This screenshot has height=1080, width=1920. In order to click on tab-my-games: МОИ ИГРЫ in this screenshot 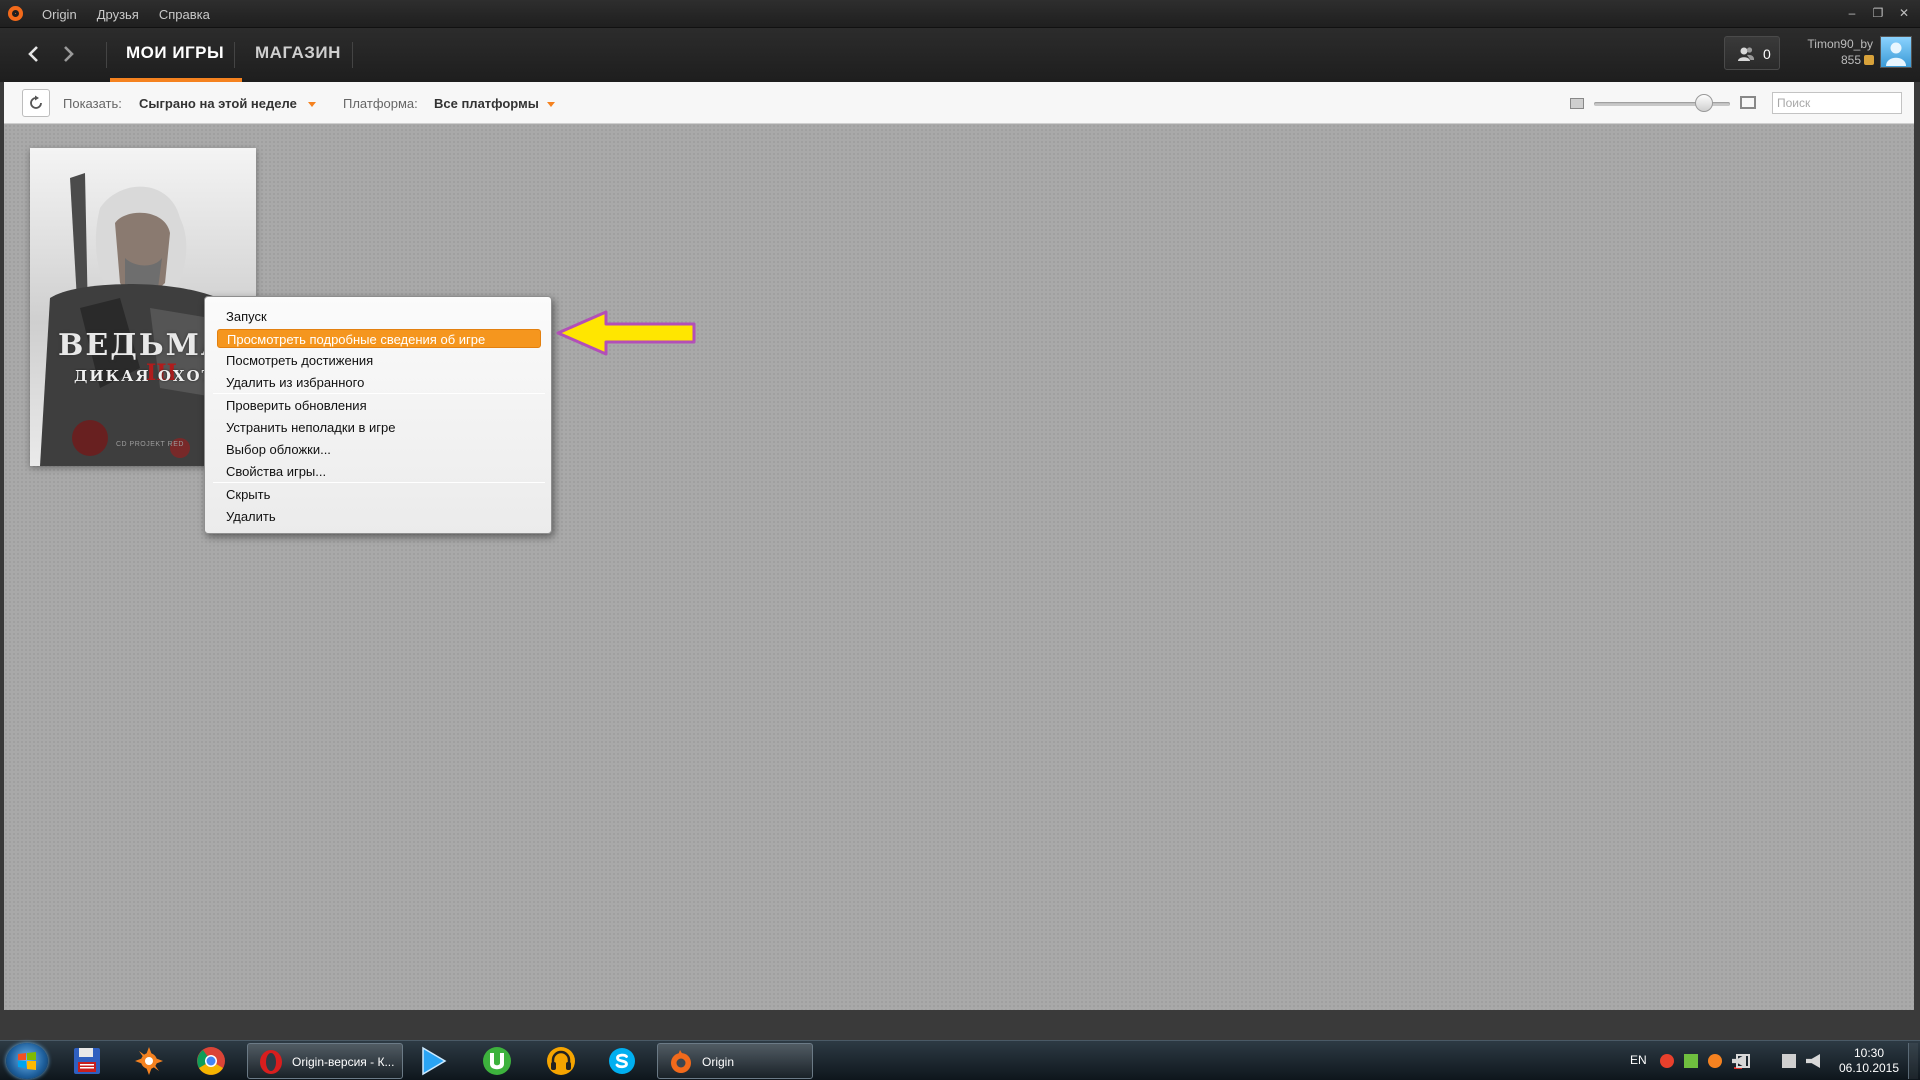, I will do `click(176, 55)`.